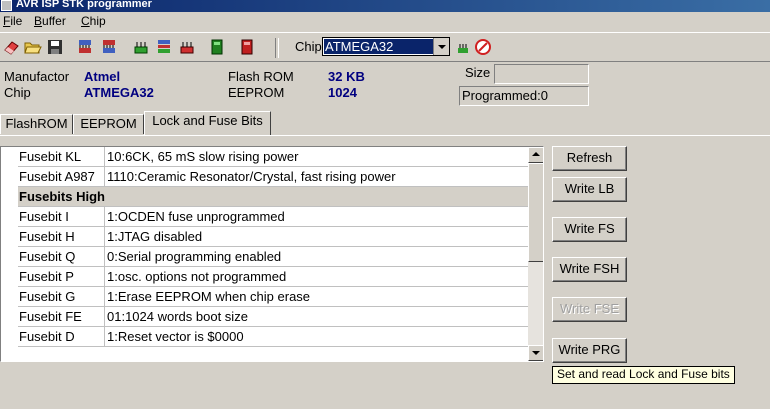 The width and height of the screenshot is (770, 409). What do you see at coordinates (589, 269) in the screenshot?
I see `write-fsh-button: Write FSH` at bounding box center [589, 269].